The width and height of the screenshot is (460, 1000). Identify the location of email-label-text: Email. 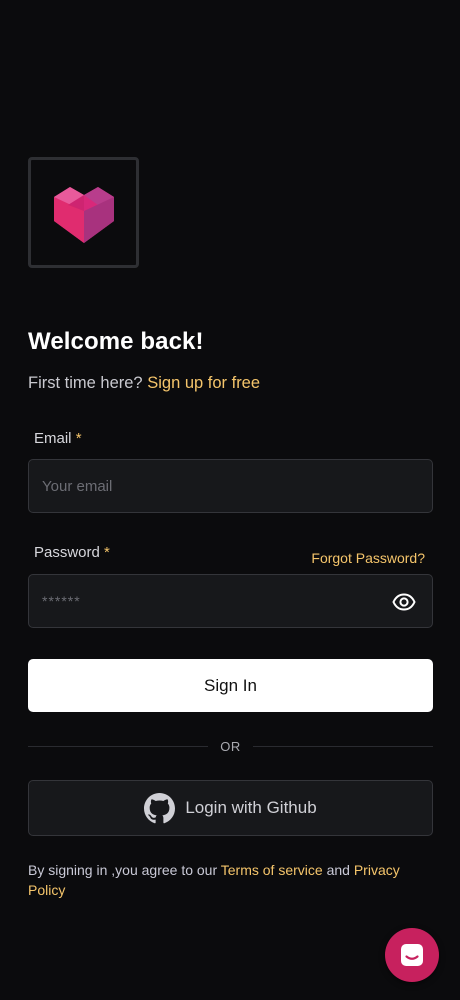
(53, 438).